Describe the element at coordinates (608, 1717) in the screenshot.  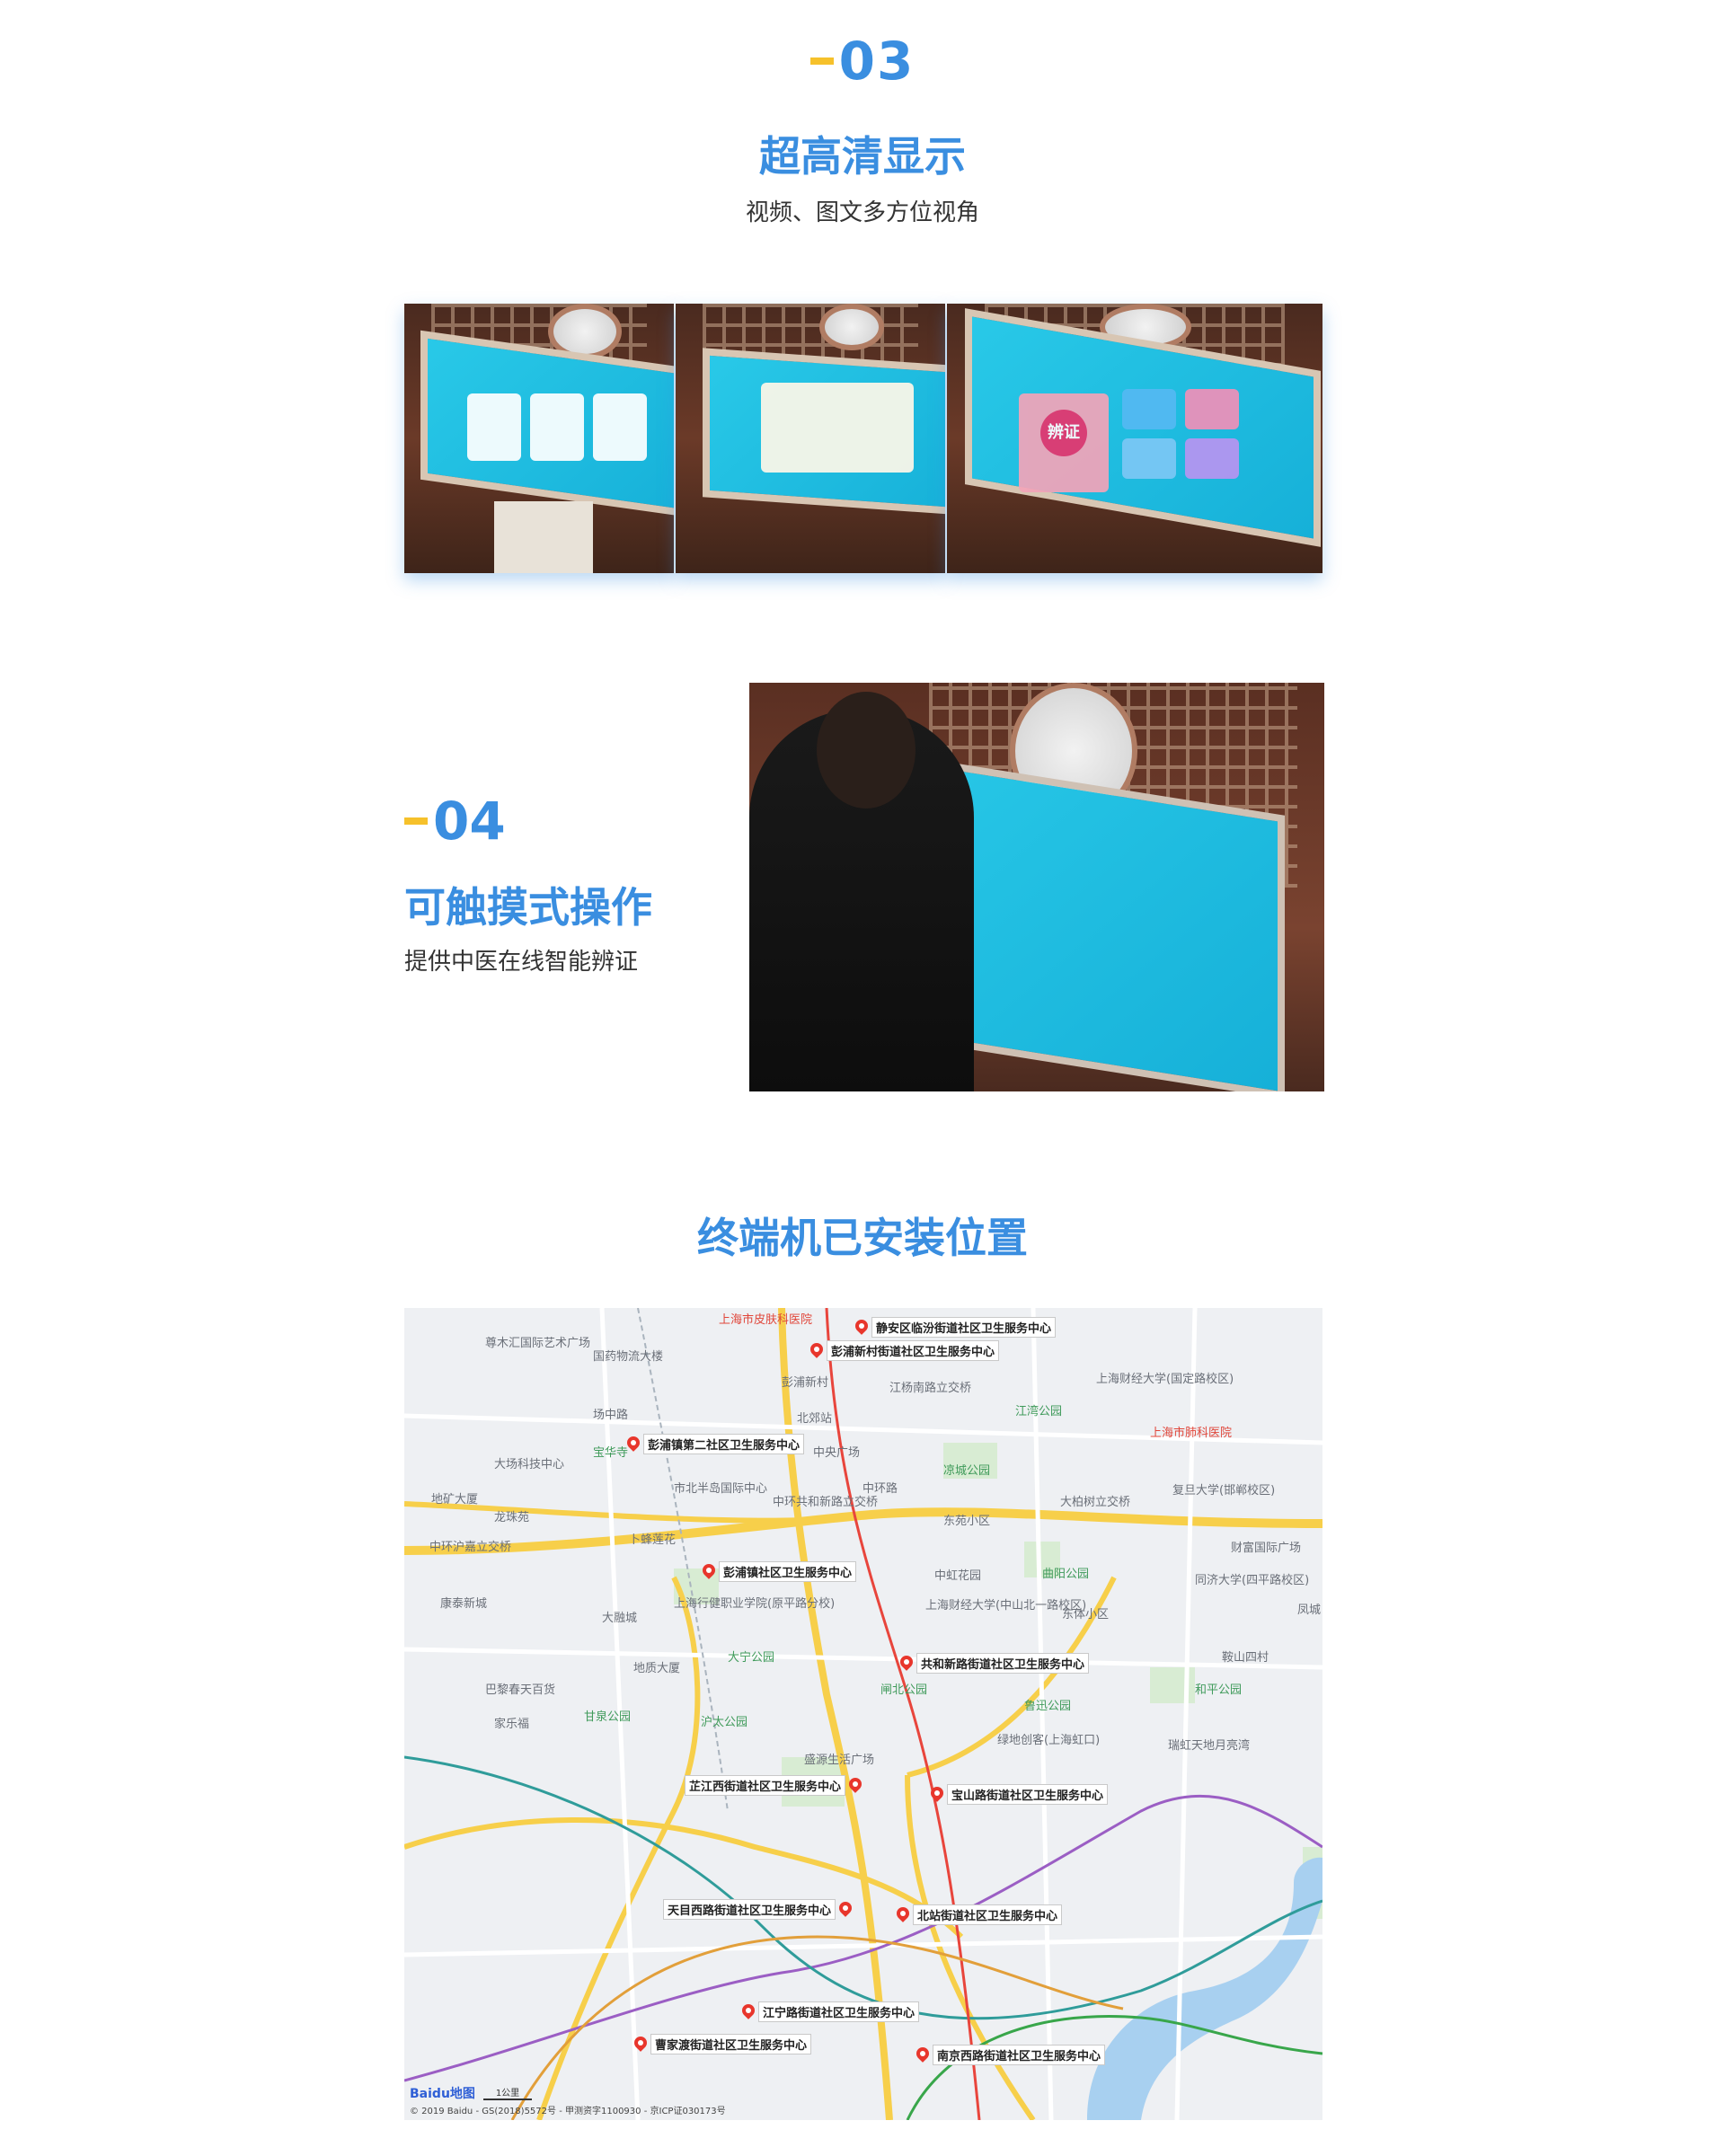
I see `map-place-label: 甘泉公园` at that location.